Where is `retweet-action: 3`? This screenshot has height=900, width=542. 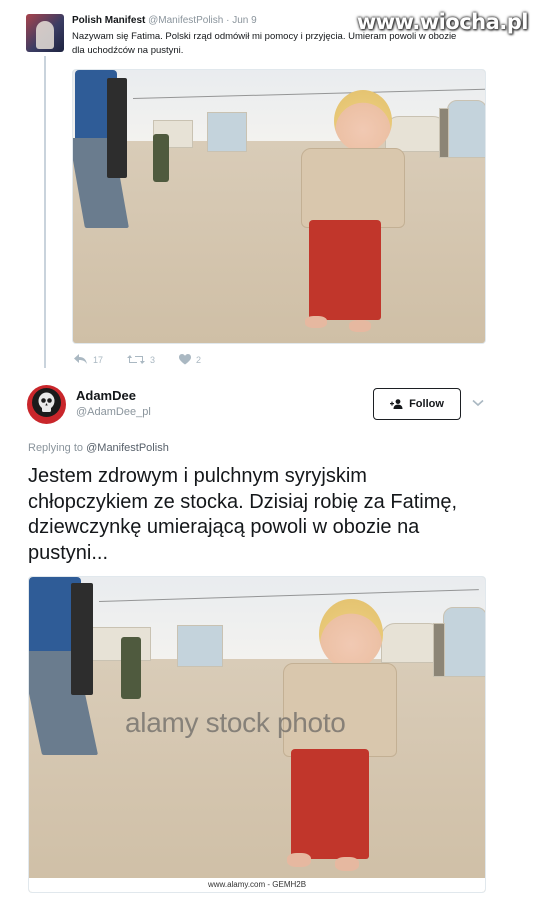 retweet-action: 3 is located at coordinates (141, 359).